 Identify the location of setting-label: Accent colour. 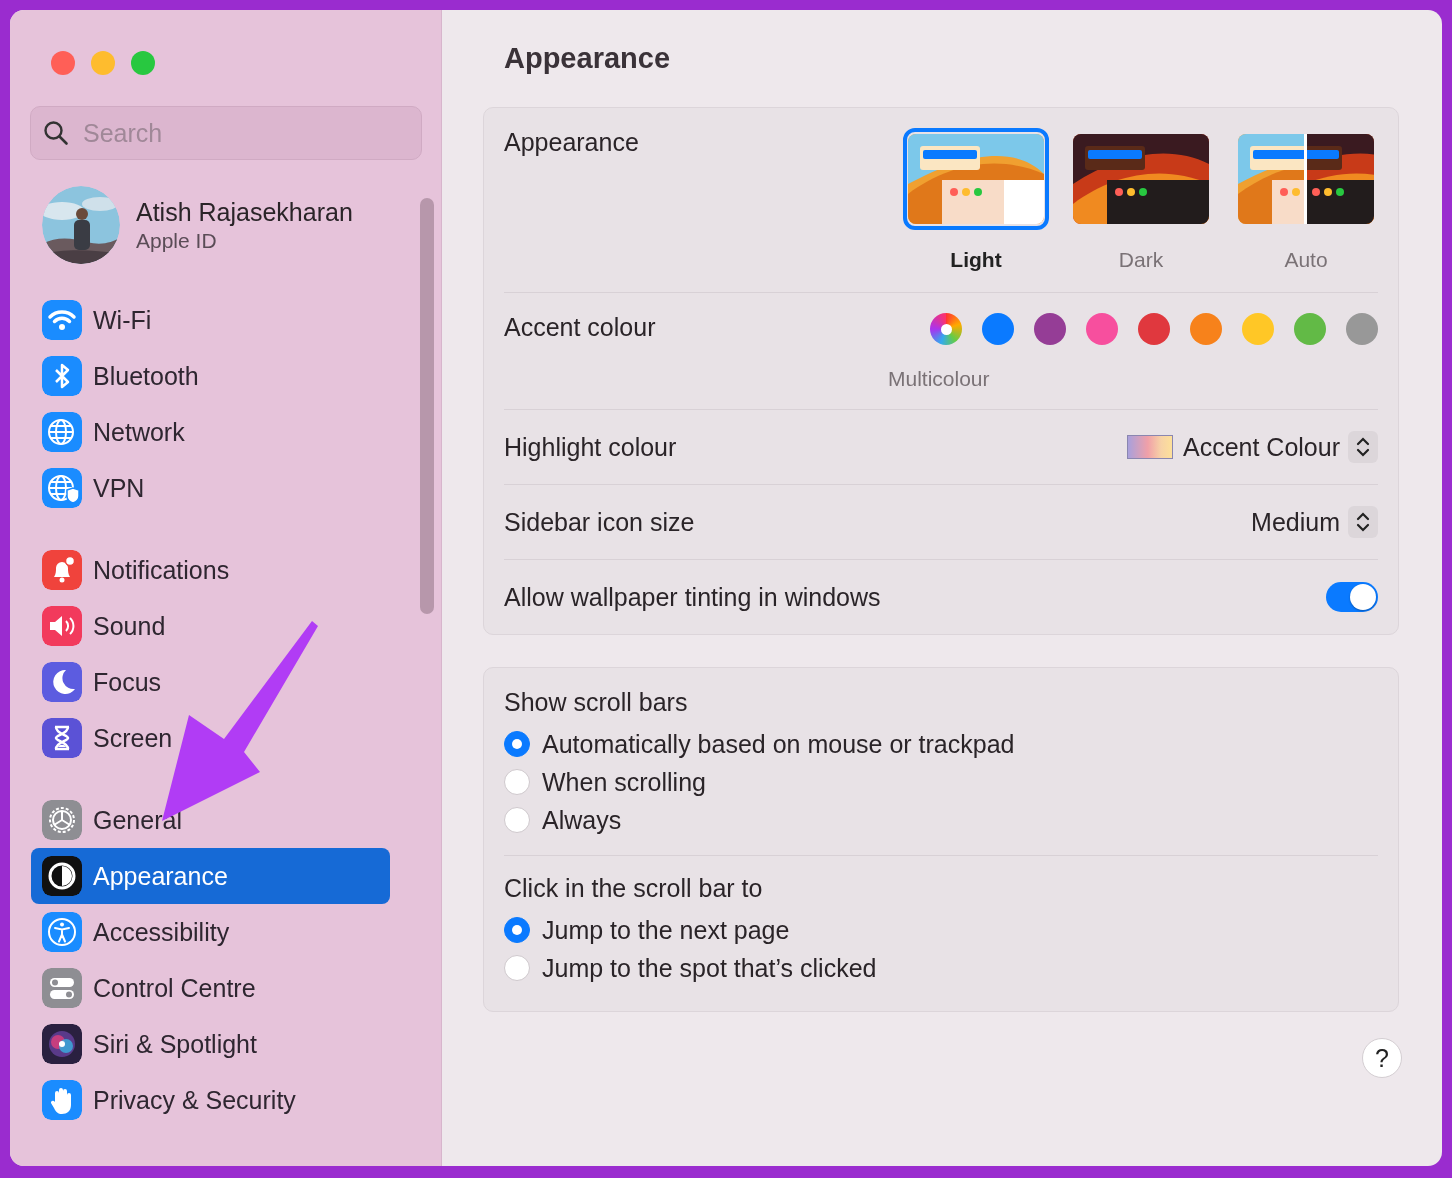
(580, 327).